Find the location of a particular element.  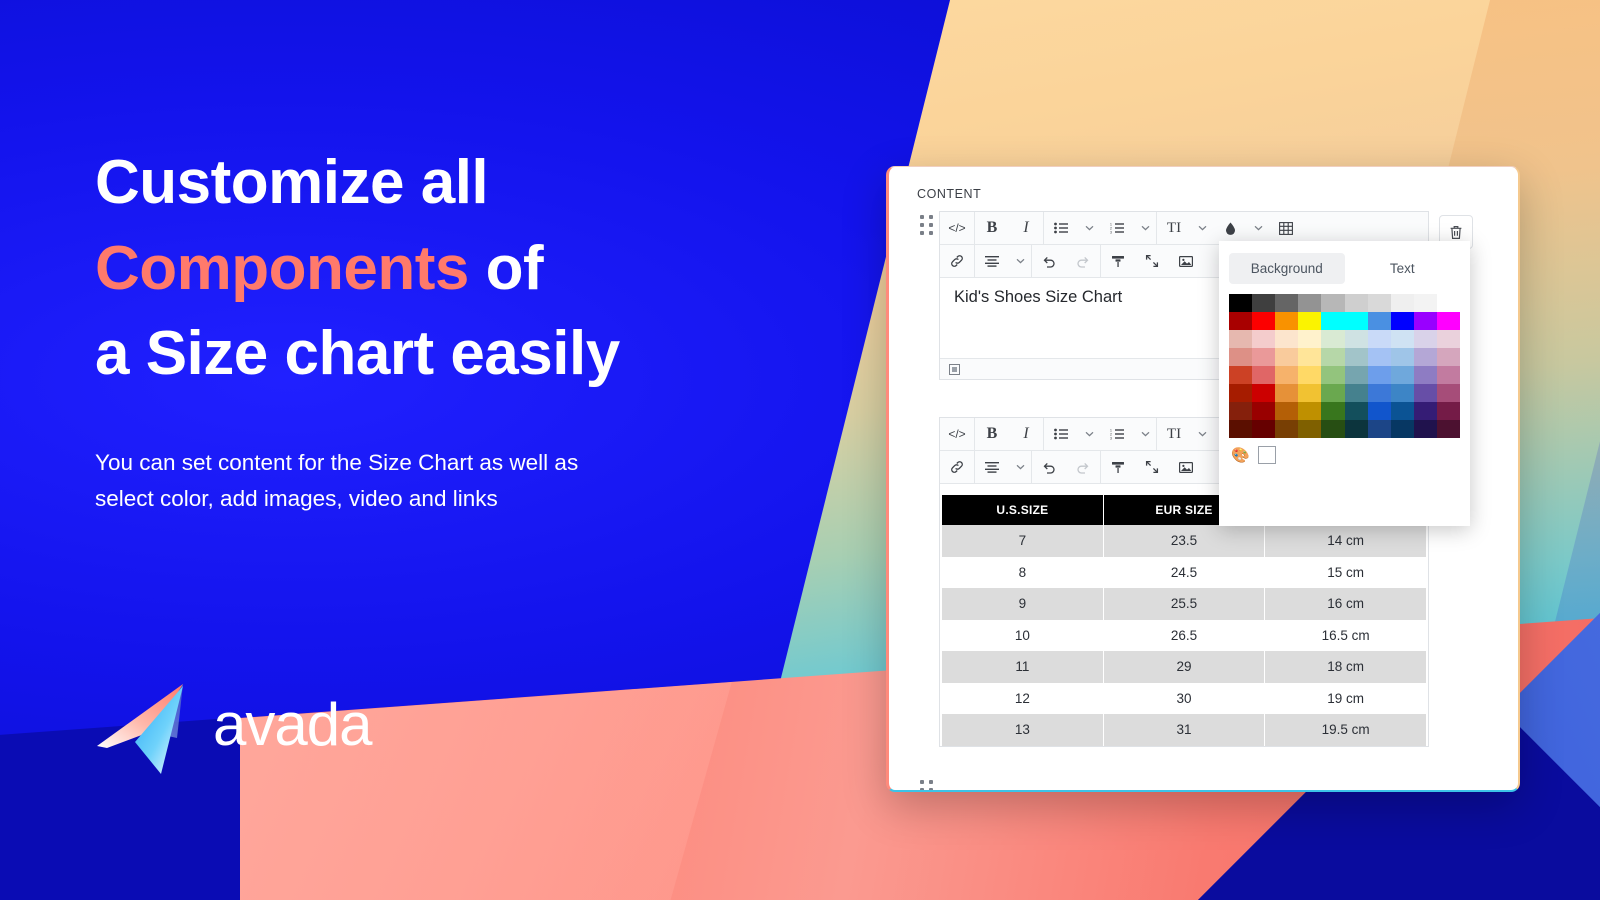

tab-background: Background is located at coordinates (1287, 268).